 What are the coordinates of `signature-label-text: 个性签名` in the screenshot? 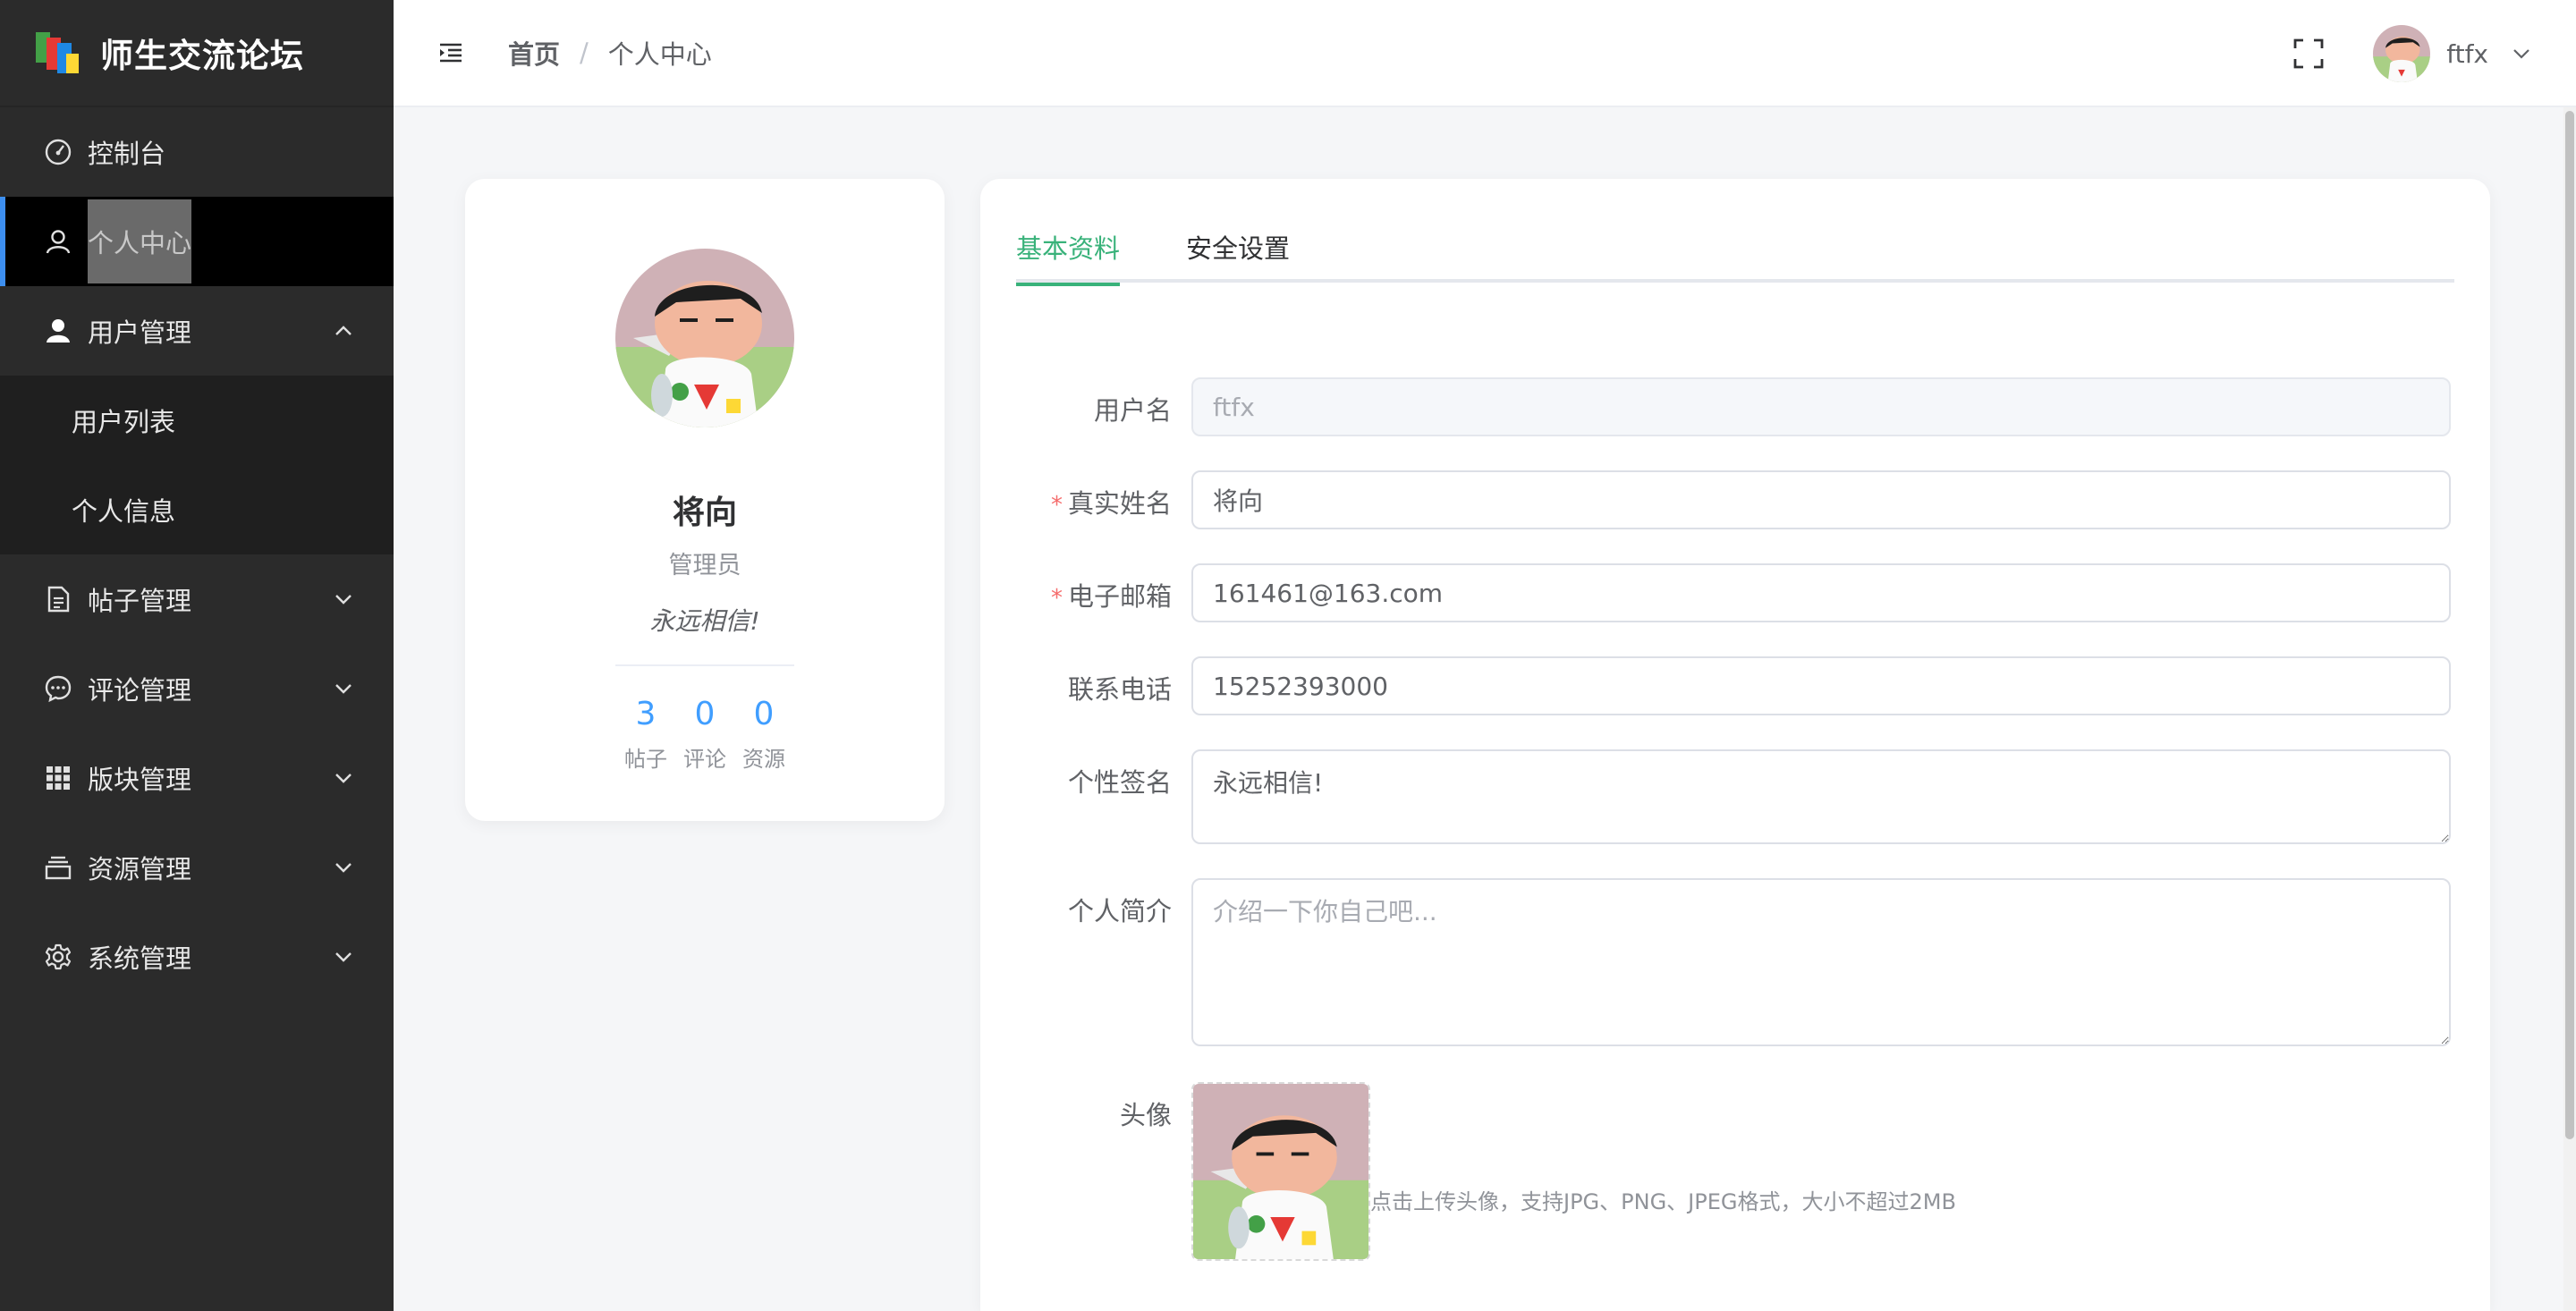 It's located at (1119, 782).